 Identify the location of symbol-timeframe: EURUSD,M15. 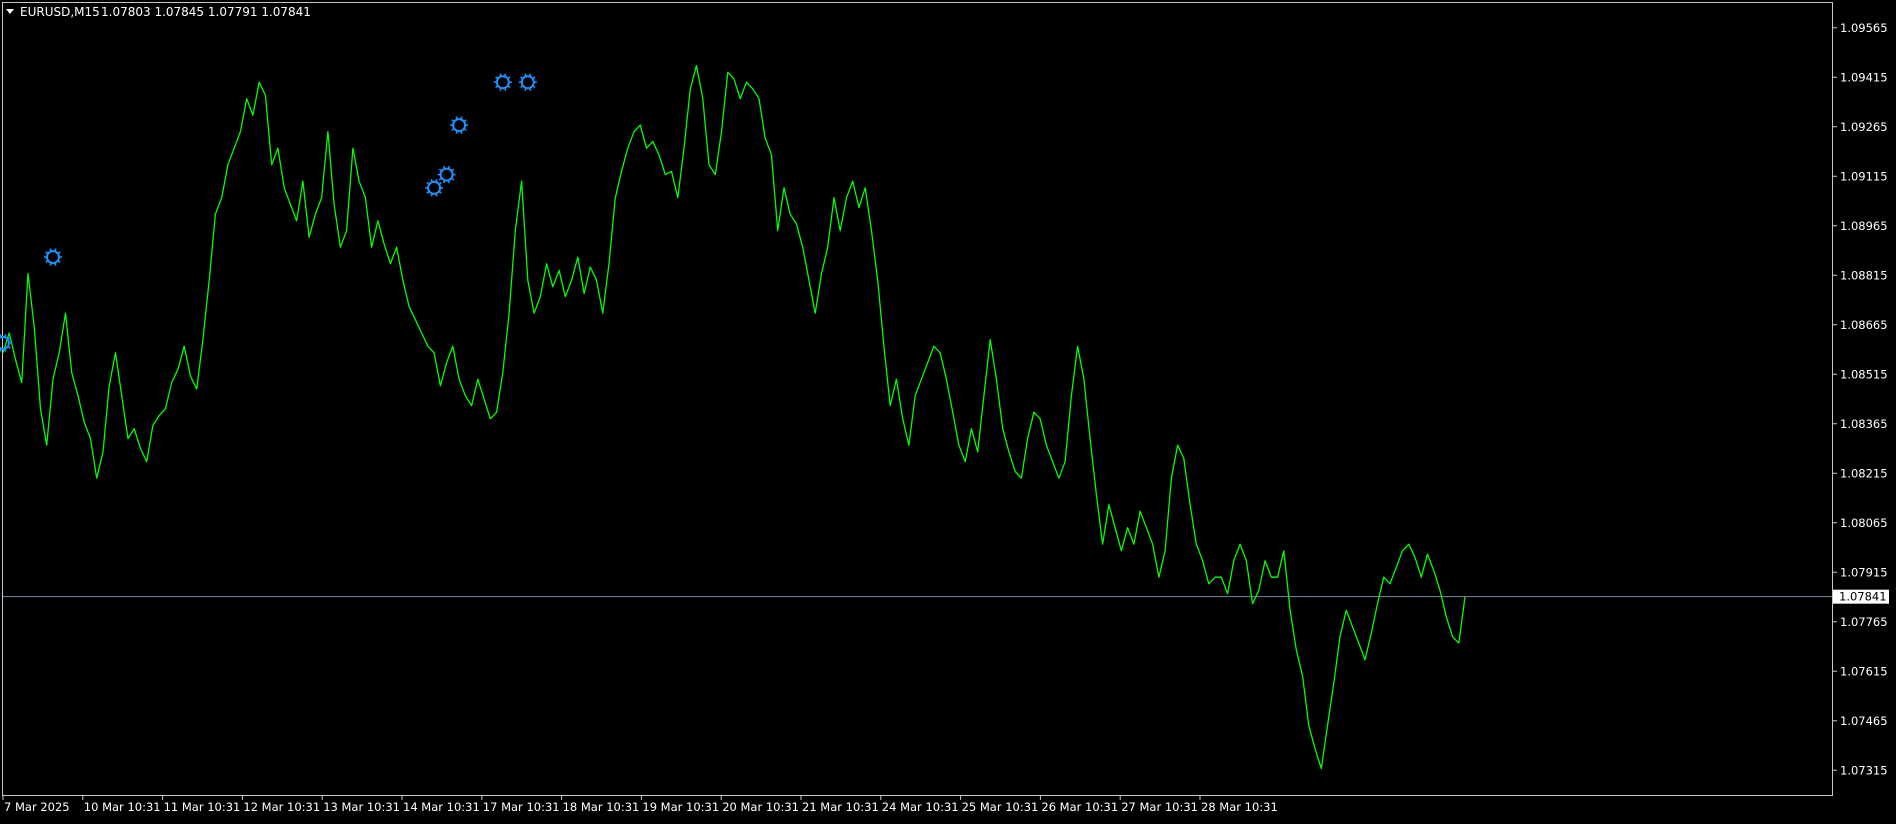
(60, 12).